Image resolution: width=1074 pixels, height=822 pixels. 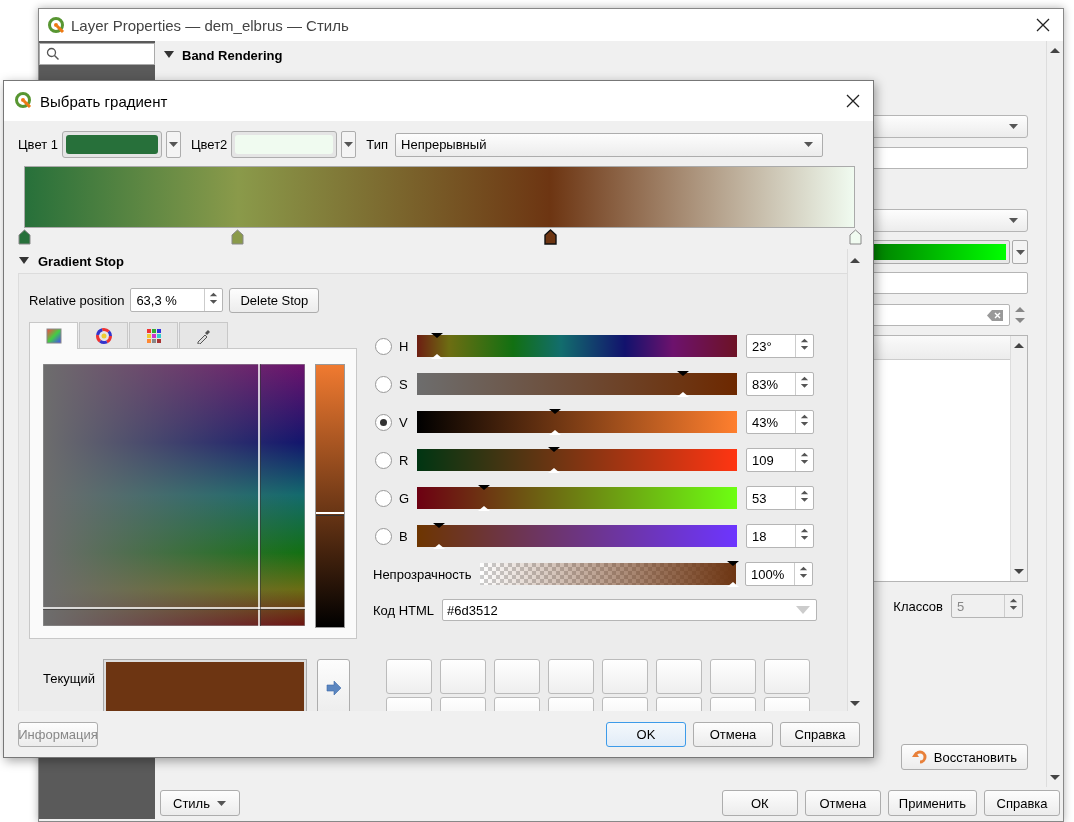 I want to click on dialog-title: Выбрать градиент, so click(x=104, y=101).